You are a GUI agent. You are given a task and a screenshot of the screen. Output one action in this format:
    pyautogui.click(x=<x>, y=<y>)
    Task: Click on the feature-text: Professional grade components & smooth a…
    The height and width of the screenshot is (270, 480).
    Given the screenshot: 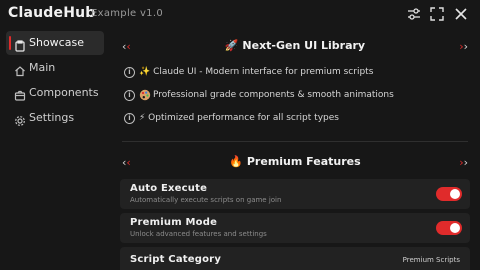 What is the action you would take?
    pyautogui.click(x=273, y=95)
    